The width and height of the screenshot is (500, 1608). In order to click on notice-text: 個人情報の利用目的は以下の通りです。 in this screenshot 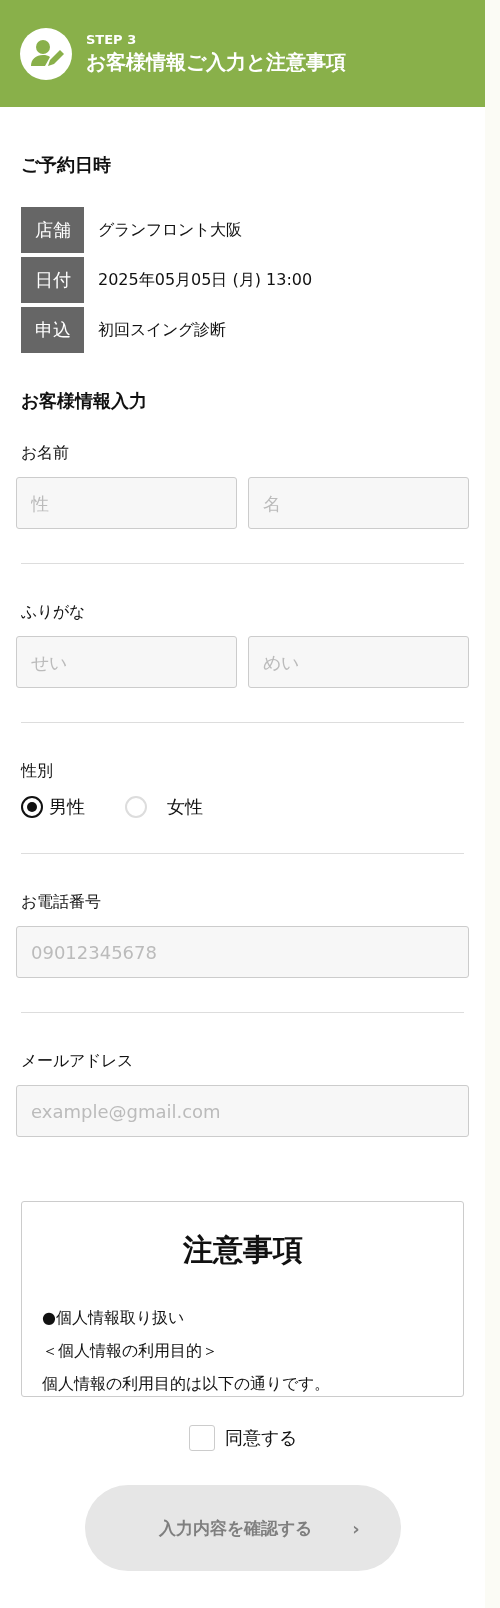, I will do `click(186, 1384)`.